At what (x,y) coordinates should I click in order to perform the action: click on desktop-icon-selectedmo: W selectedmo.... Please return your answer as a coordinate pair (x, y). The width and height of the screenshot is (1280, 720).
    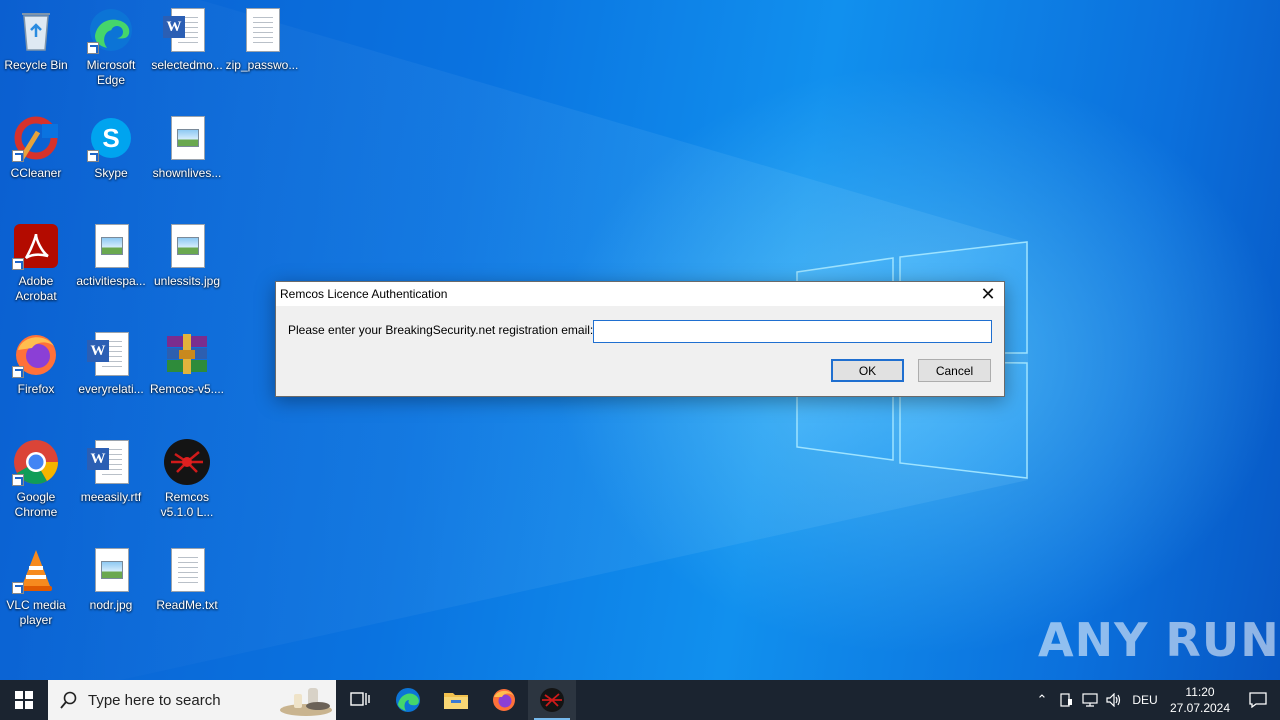
    Looking at the image, I should click on (187, 52).